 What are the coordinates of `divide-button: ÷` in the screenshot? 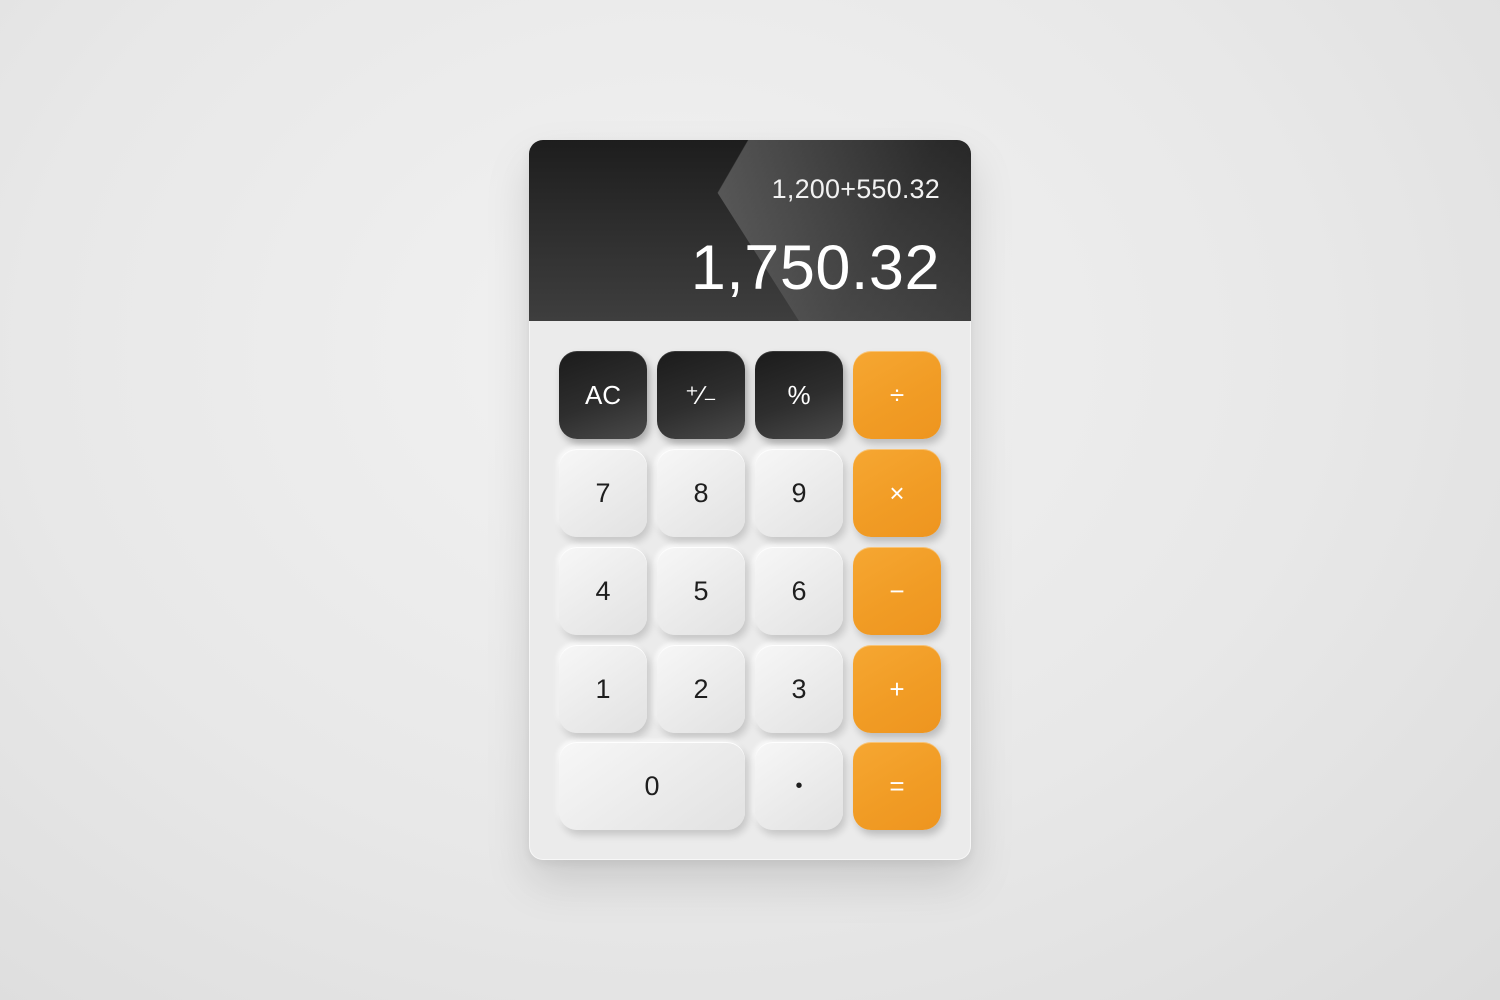 It's located at (897, 395).